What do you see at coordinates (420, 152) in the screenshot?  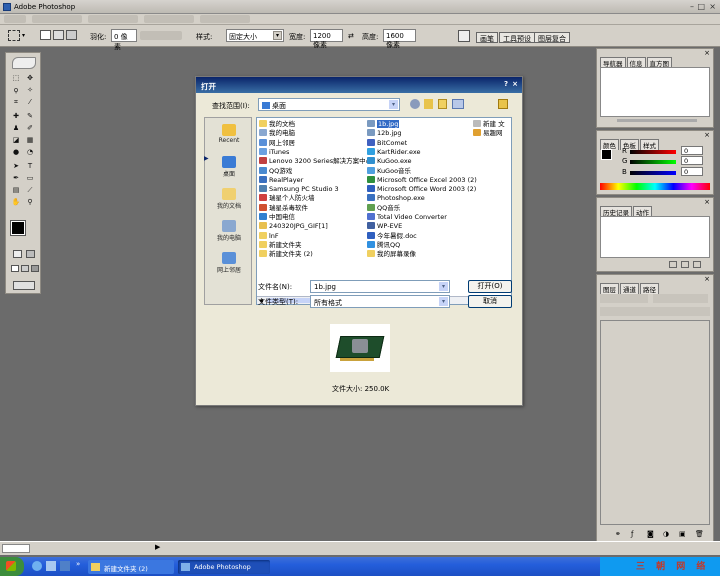 I see `list-item: KartRider.exe` at bounding box center [420, 152].